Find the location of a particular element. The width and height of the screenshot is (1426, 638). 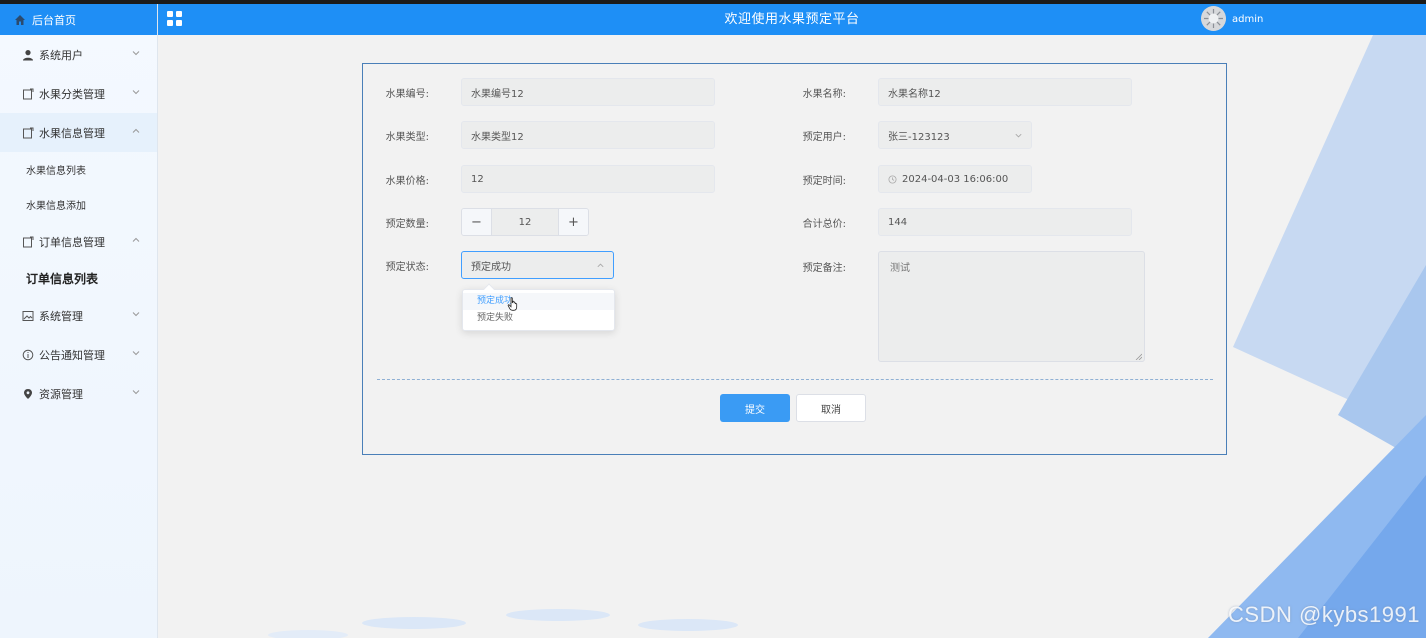

field-total: 合计总价: 144 is located at coordinates (956, 222).